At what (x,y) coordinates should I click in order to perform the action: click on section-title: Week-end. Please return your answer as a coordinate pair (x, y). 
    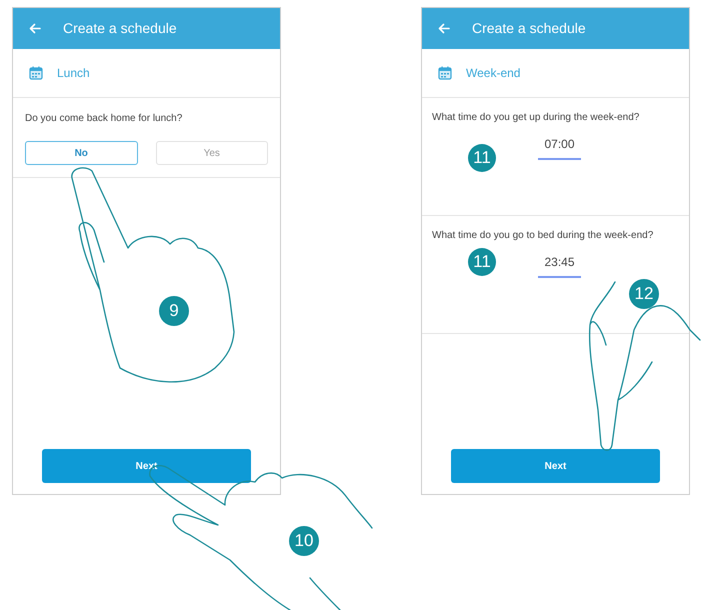
    Looking at the image, I should click on (493, 73).